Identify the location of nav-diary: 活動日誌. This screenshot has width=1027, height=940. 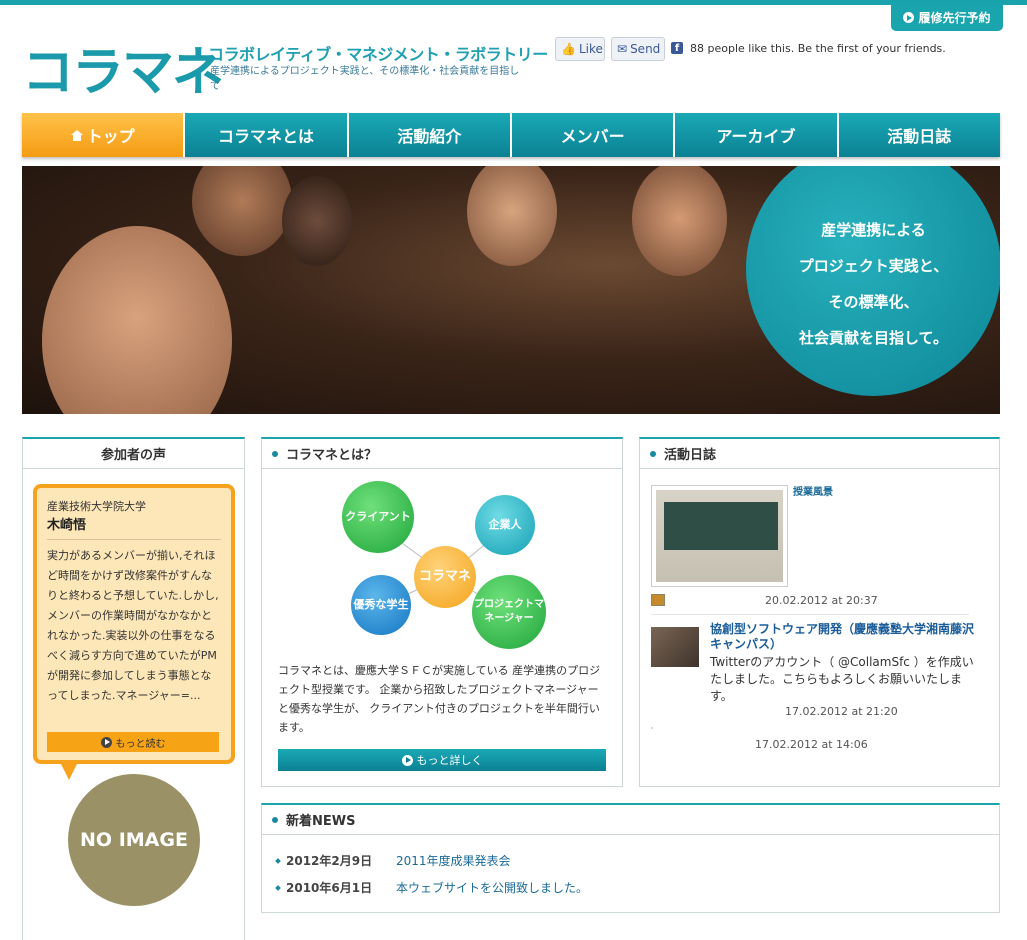
(919, 135).